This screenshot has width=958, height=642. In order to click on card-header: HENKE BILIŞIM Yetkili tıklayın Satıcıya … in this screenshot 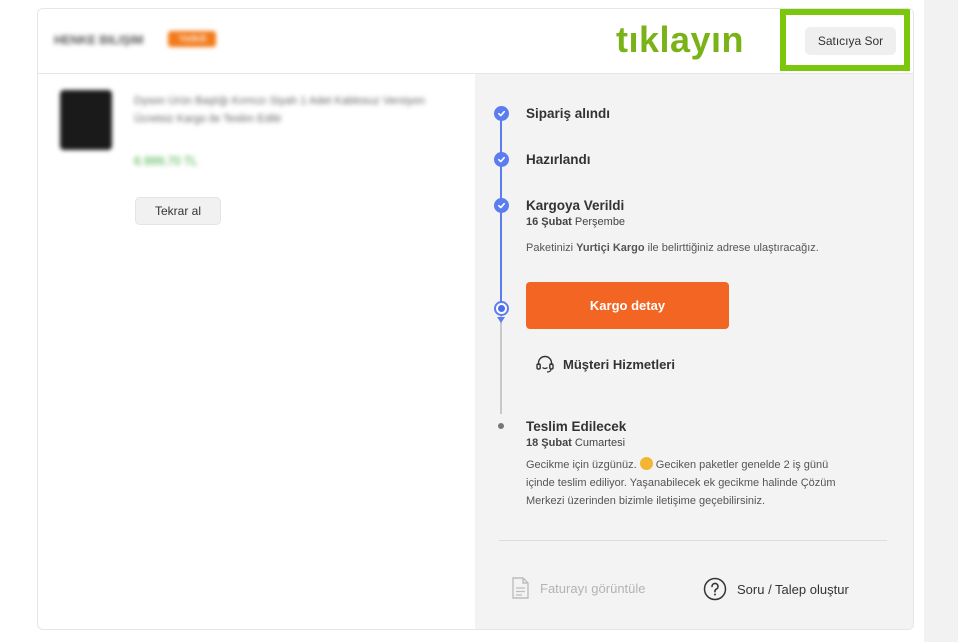, I will do `click(475, 41)`.